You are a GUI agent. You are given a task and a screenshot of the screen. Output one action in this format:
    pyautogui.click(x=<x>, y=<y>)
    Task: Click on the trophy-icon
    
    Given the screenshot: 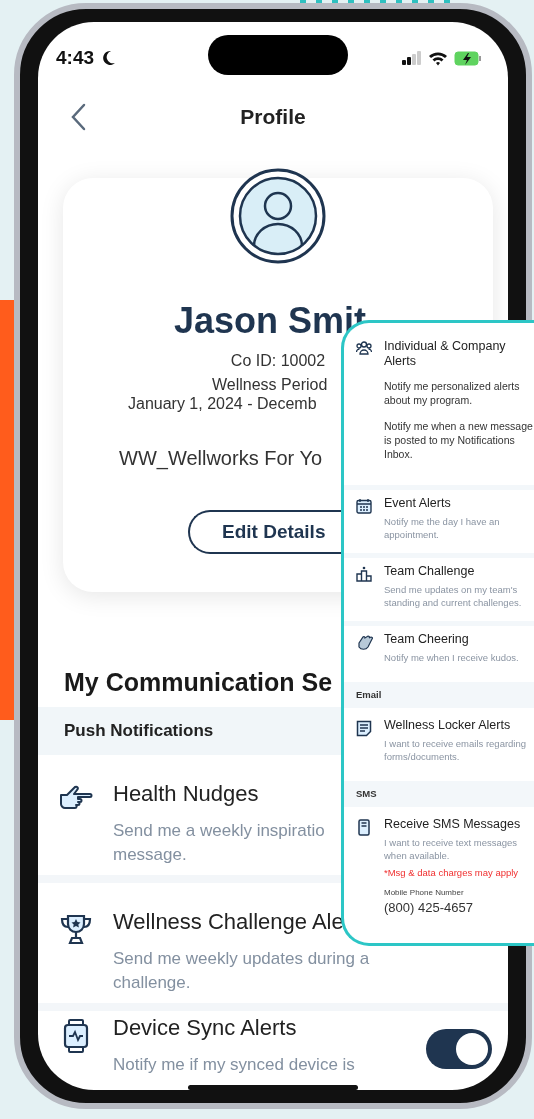 What is the action you would take?
    pyautogui.click(x=75, y=929)
    